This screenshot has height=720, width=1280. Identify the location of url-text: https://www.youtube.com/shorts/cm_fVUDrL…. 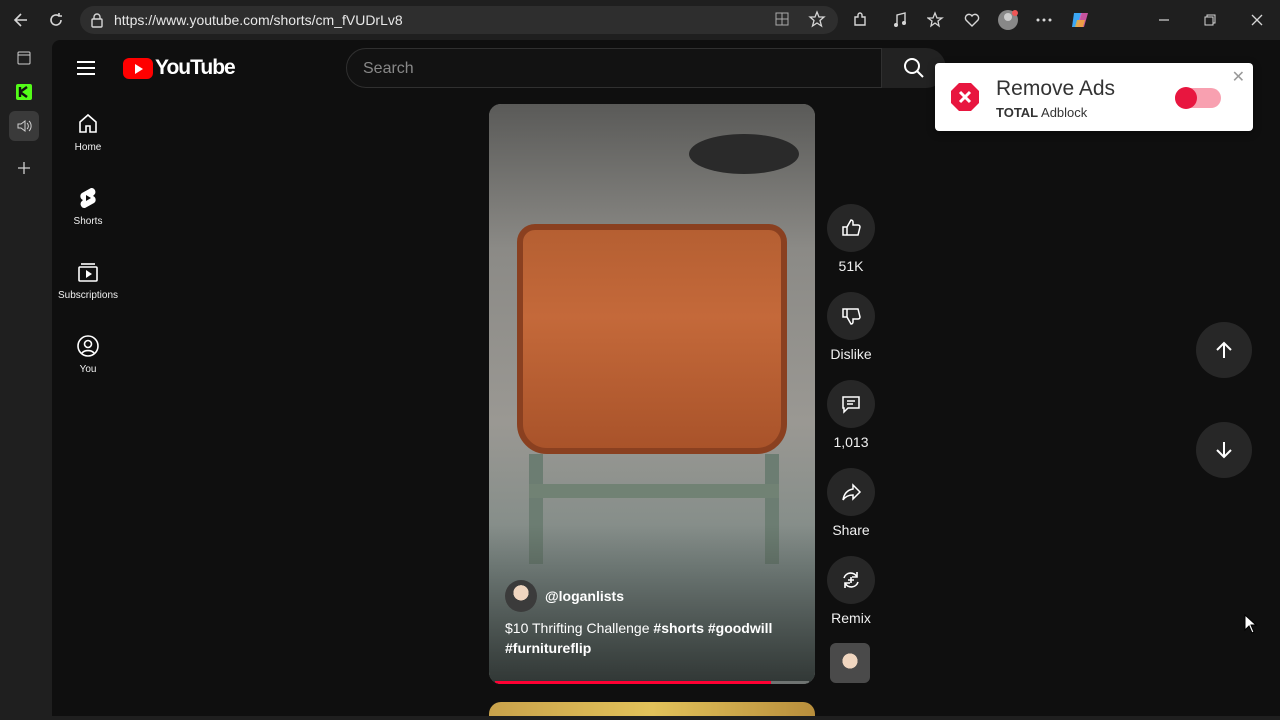
(258, 20).